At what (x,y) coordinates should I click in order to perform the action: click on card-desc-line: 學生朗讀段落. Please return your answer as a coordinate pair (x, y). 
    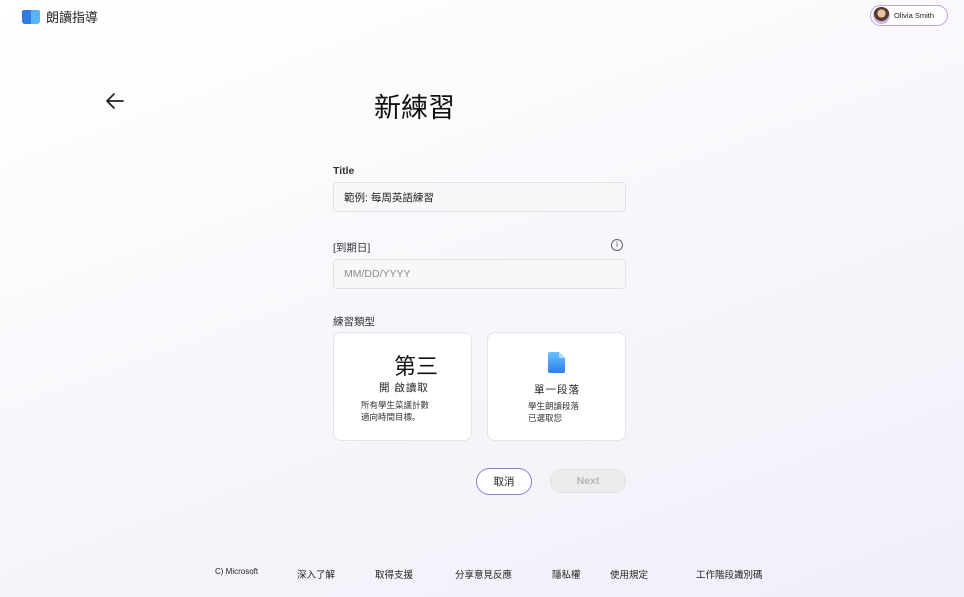
    Looking at the image, I should click on (554, 406).